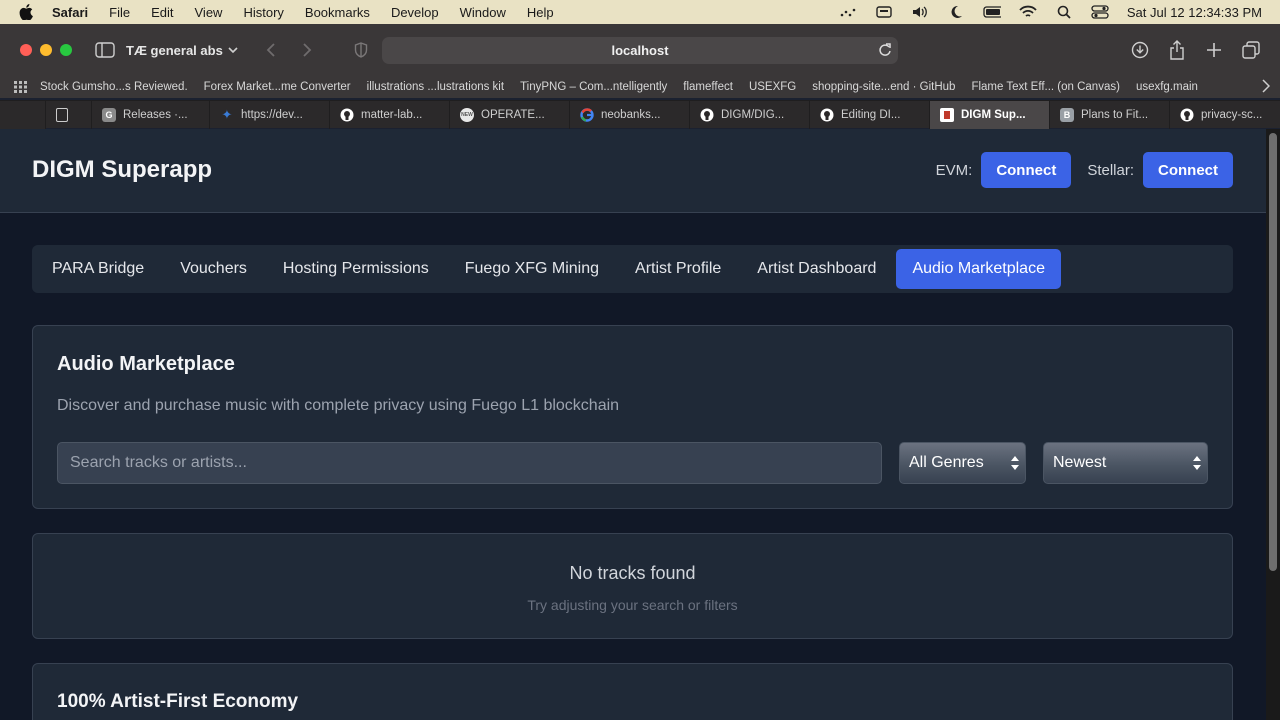  Describe the element at coordinates (178, 701) in the screenshot. I see `economy-title: 100% Artist-First Economy` at that location.